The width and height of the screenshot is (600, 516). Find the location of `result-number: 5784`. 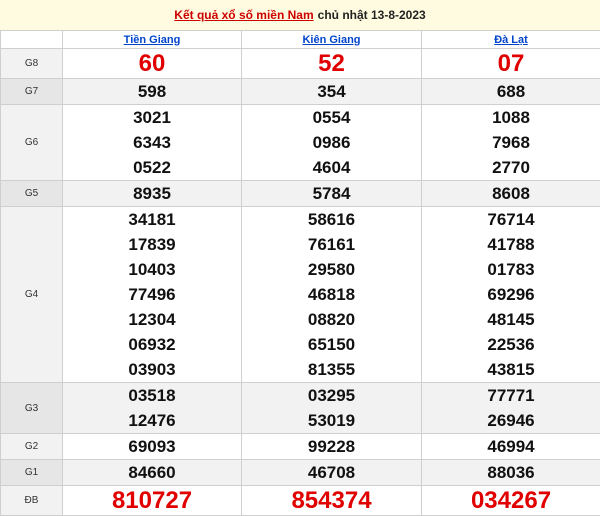

result-number: 5784 is located at coordinates (331, 193).